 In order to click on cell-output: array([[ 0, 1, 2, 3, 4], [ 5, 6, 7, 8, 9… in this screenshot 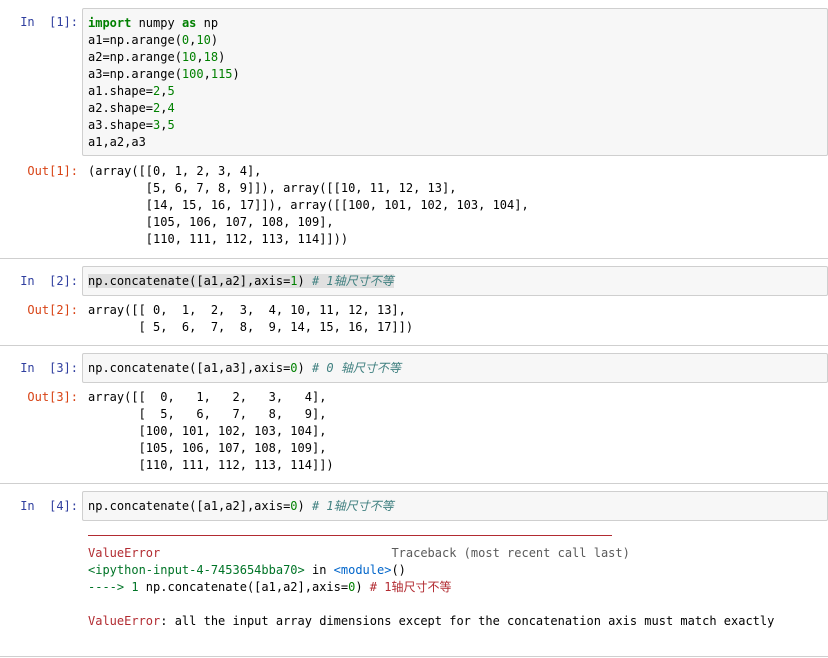, I will do `click(211, 431)`.